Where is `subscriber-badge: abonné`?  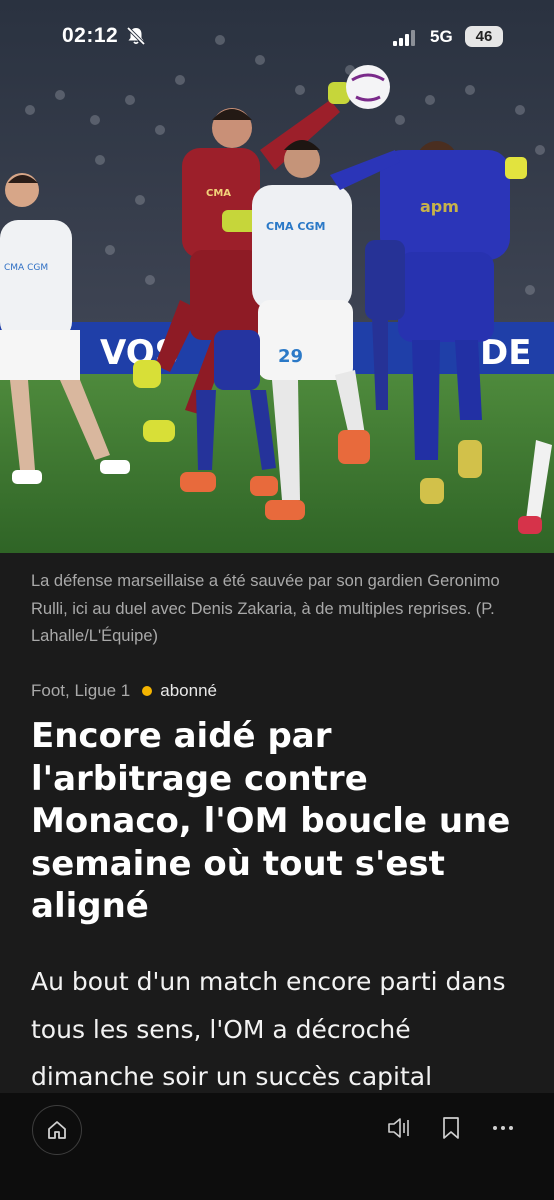
subscriber-badge: abonné is located at coordinates (188, 690).